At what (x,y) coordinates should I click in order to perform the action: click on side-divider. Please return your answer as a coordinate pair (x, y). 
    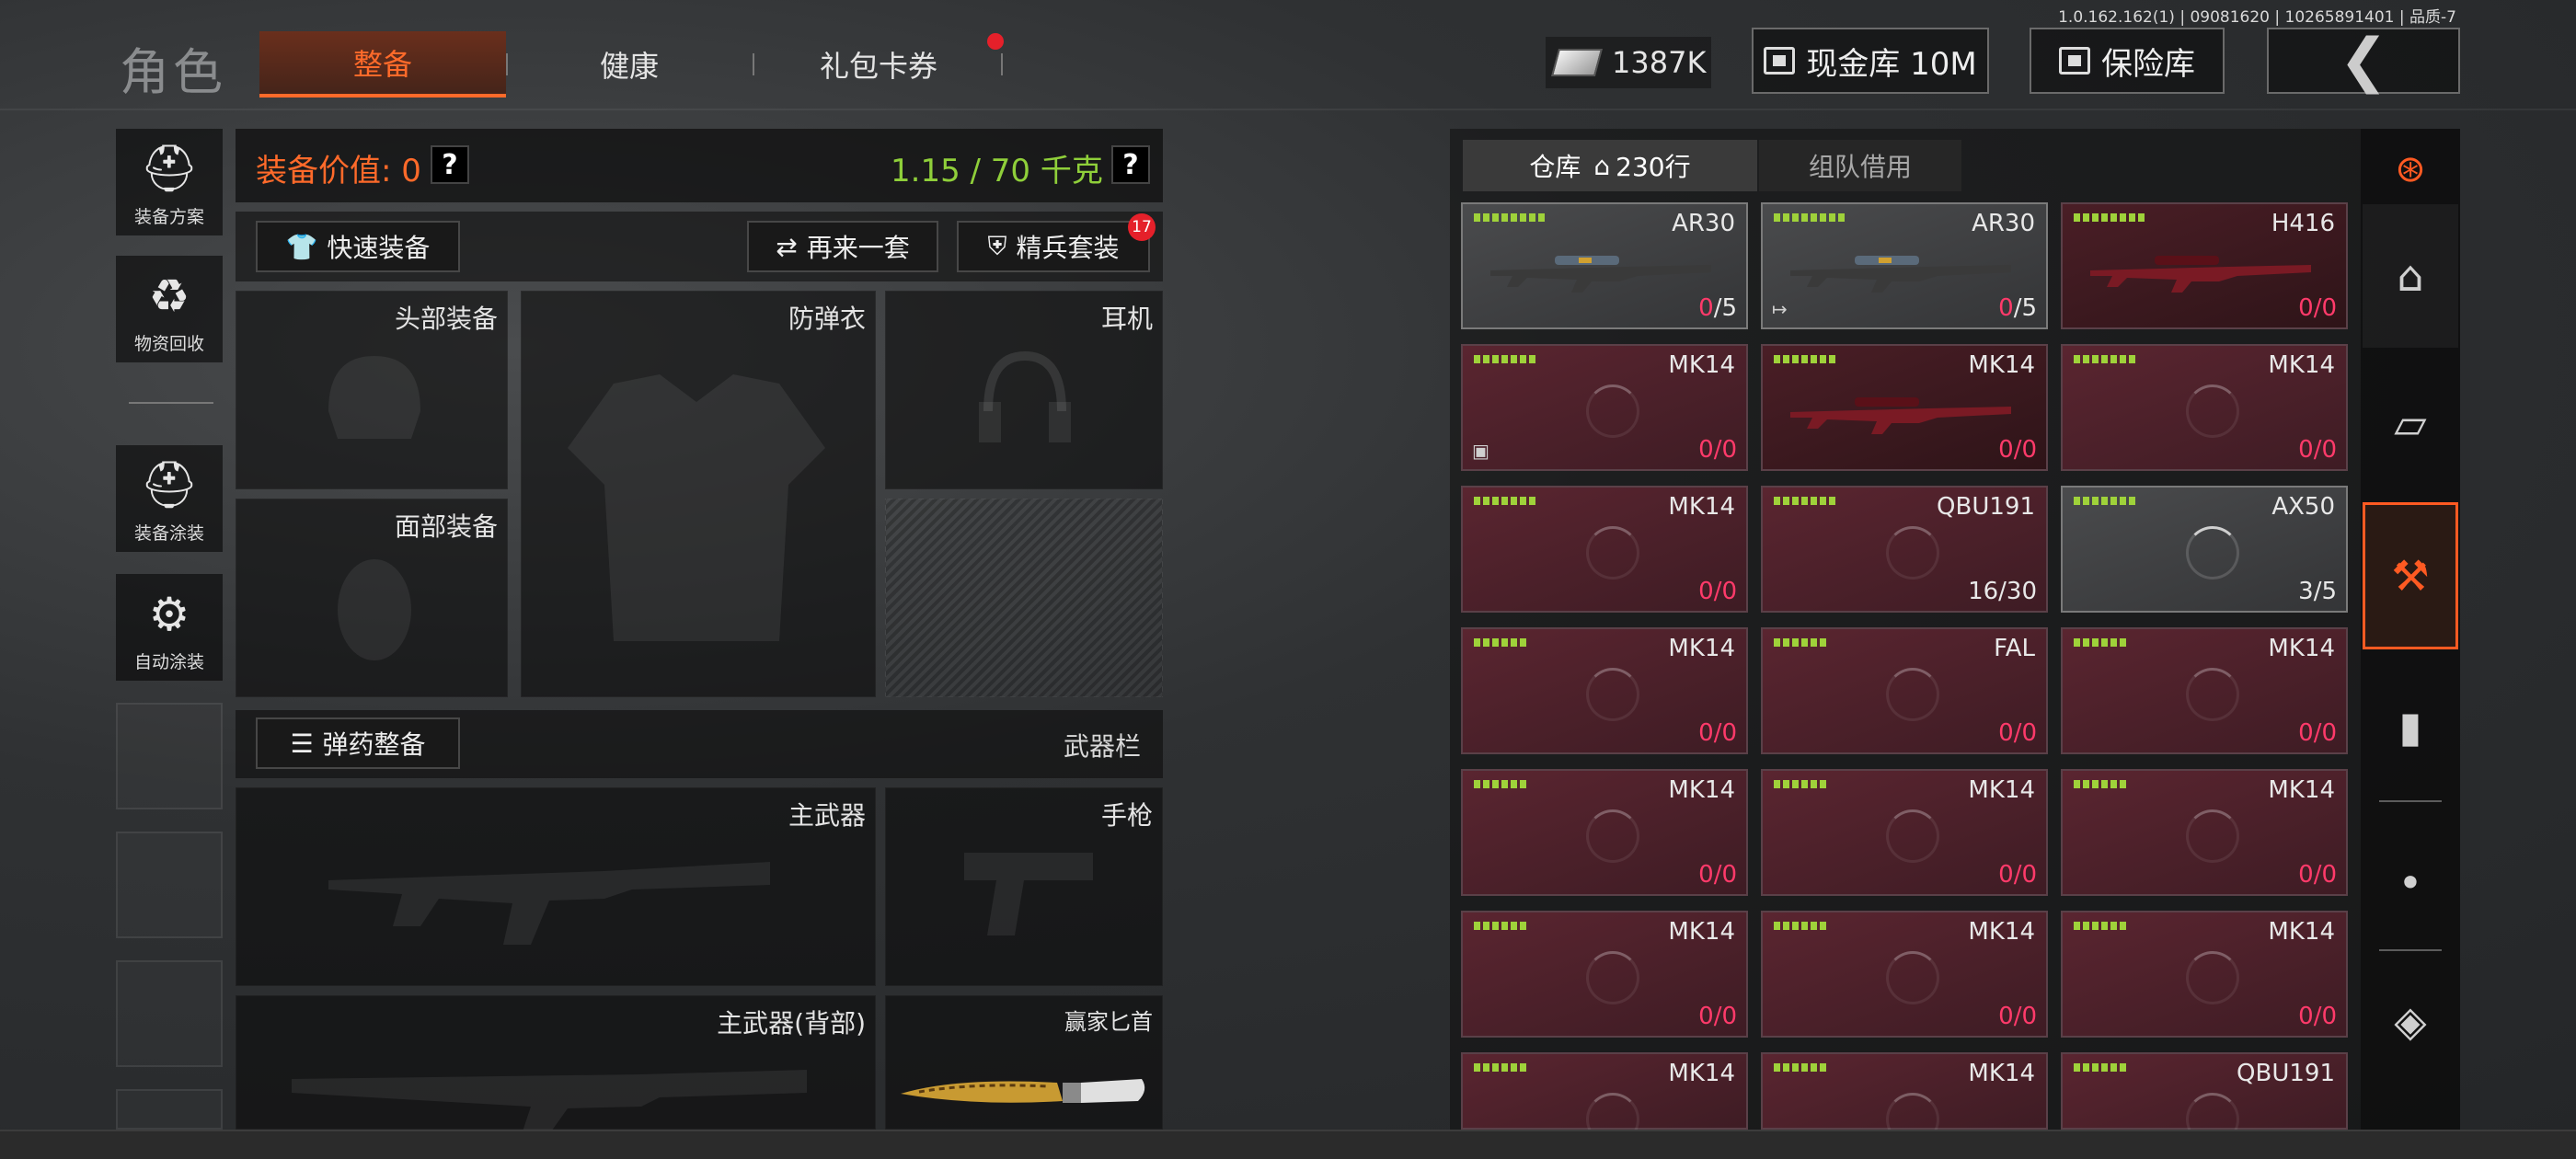
    Looking at the image, I should click on (171, 403).